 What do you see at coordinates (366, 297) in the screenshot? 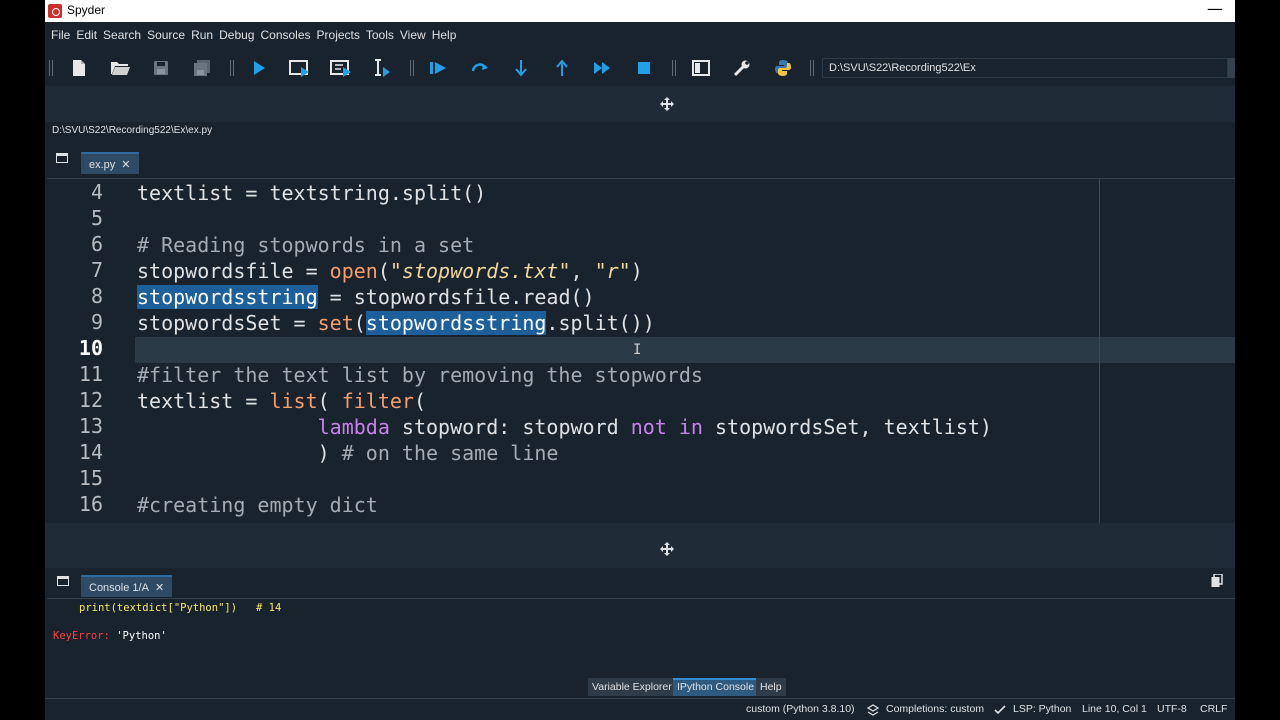
I see `code-line-8: stopwordsstring = stopwordsfile.read()` at bounding box center [366, 297].